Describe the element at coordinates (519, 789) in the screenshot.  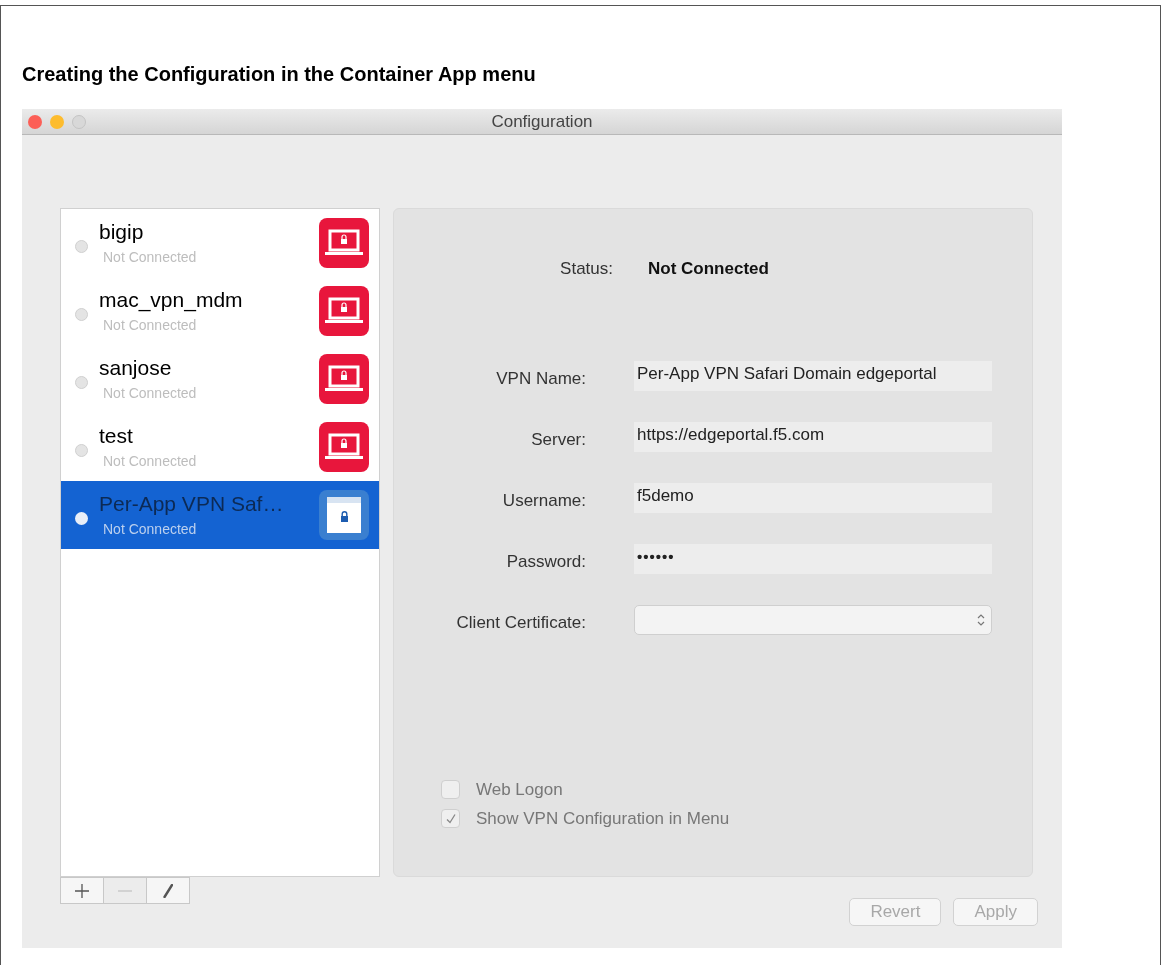
I see `checkbox-label: Web Logon` at that location.